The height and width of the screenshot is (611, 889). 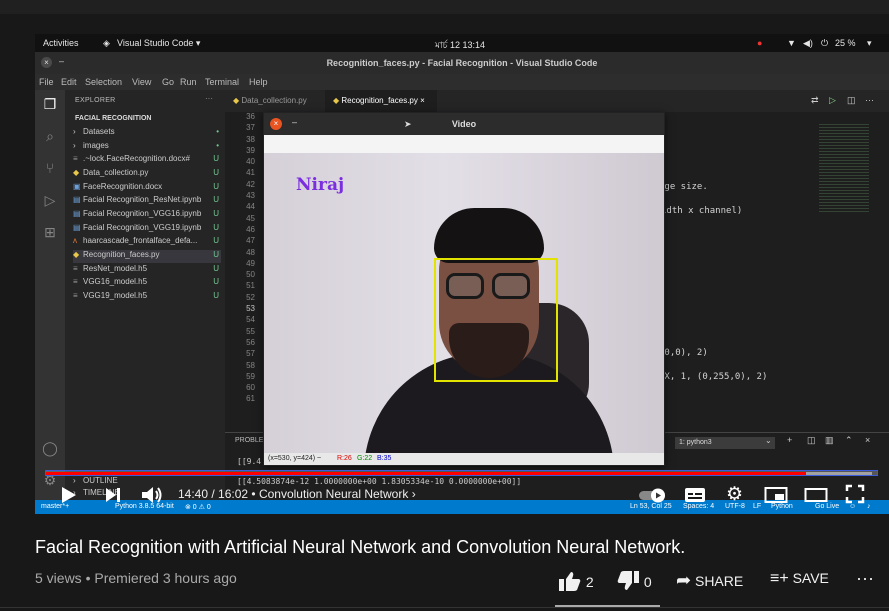 What do you see at coordinates (250, 252) in the screenshot?
I see `line-number: 48` at bounding box center [250, 252].